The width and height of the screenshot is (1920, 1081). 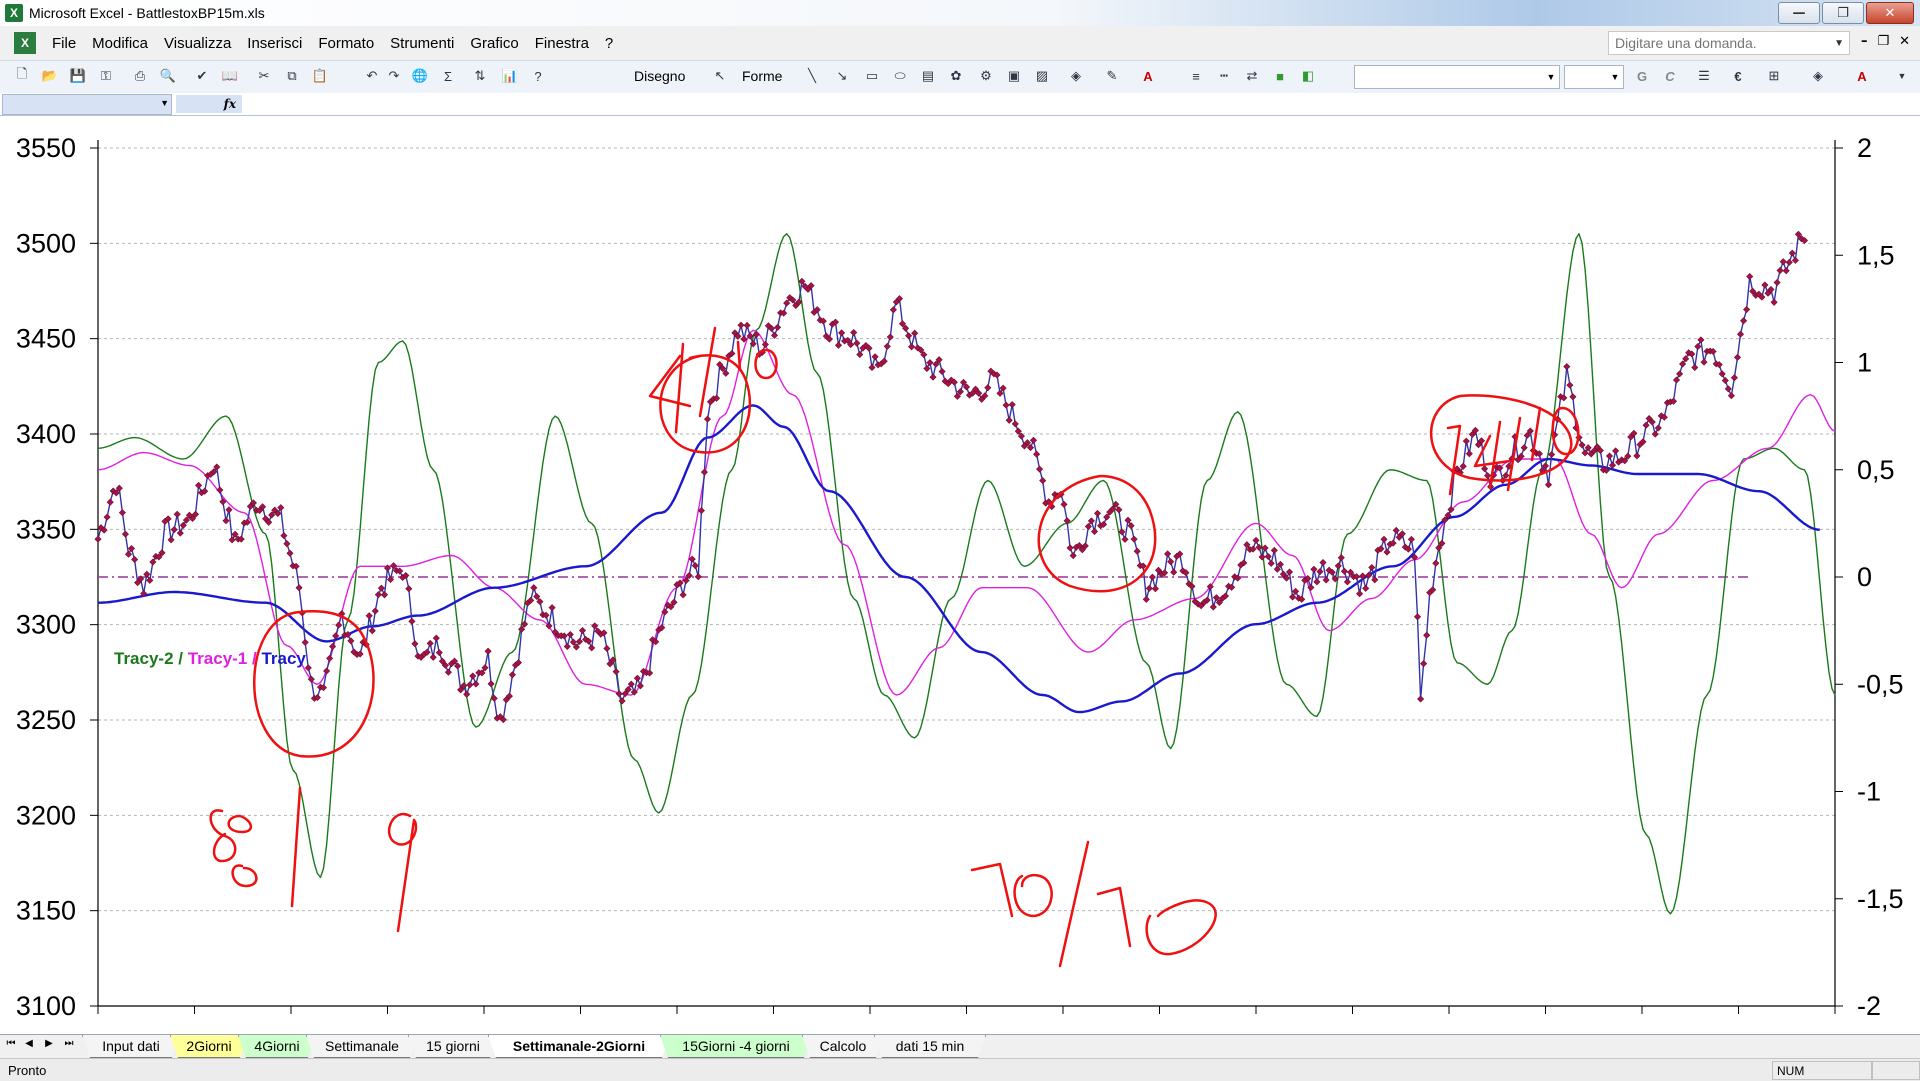 I want to click on name-box: ▼, so click(x=87, y=104).